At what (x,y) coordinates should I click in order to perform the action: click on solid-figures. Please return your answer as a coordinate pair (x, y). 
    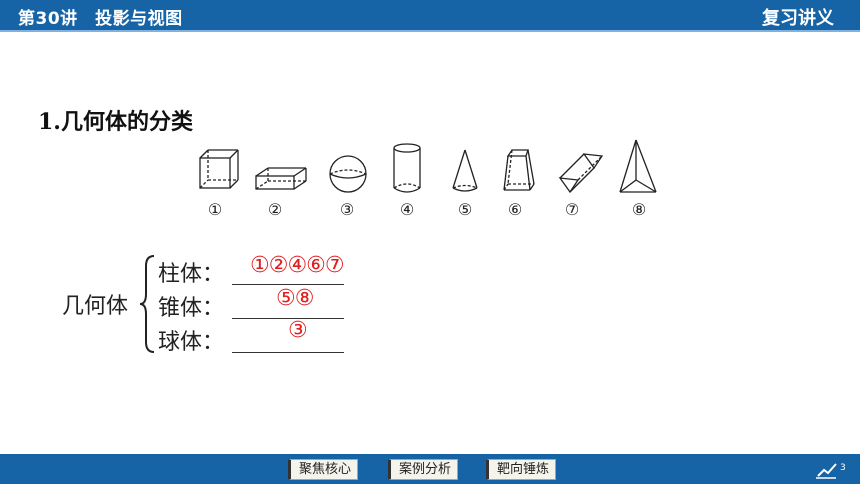
    Looking at the image, I should click on (428, 166).